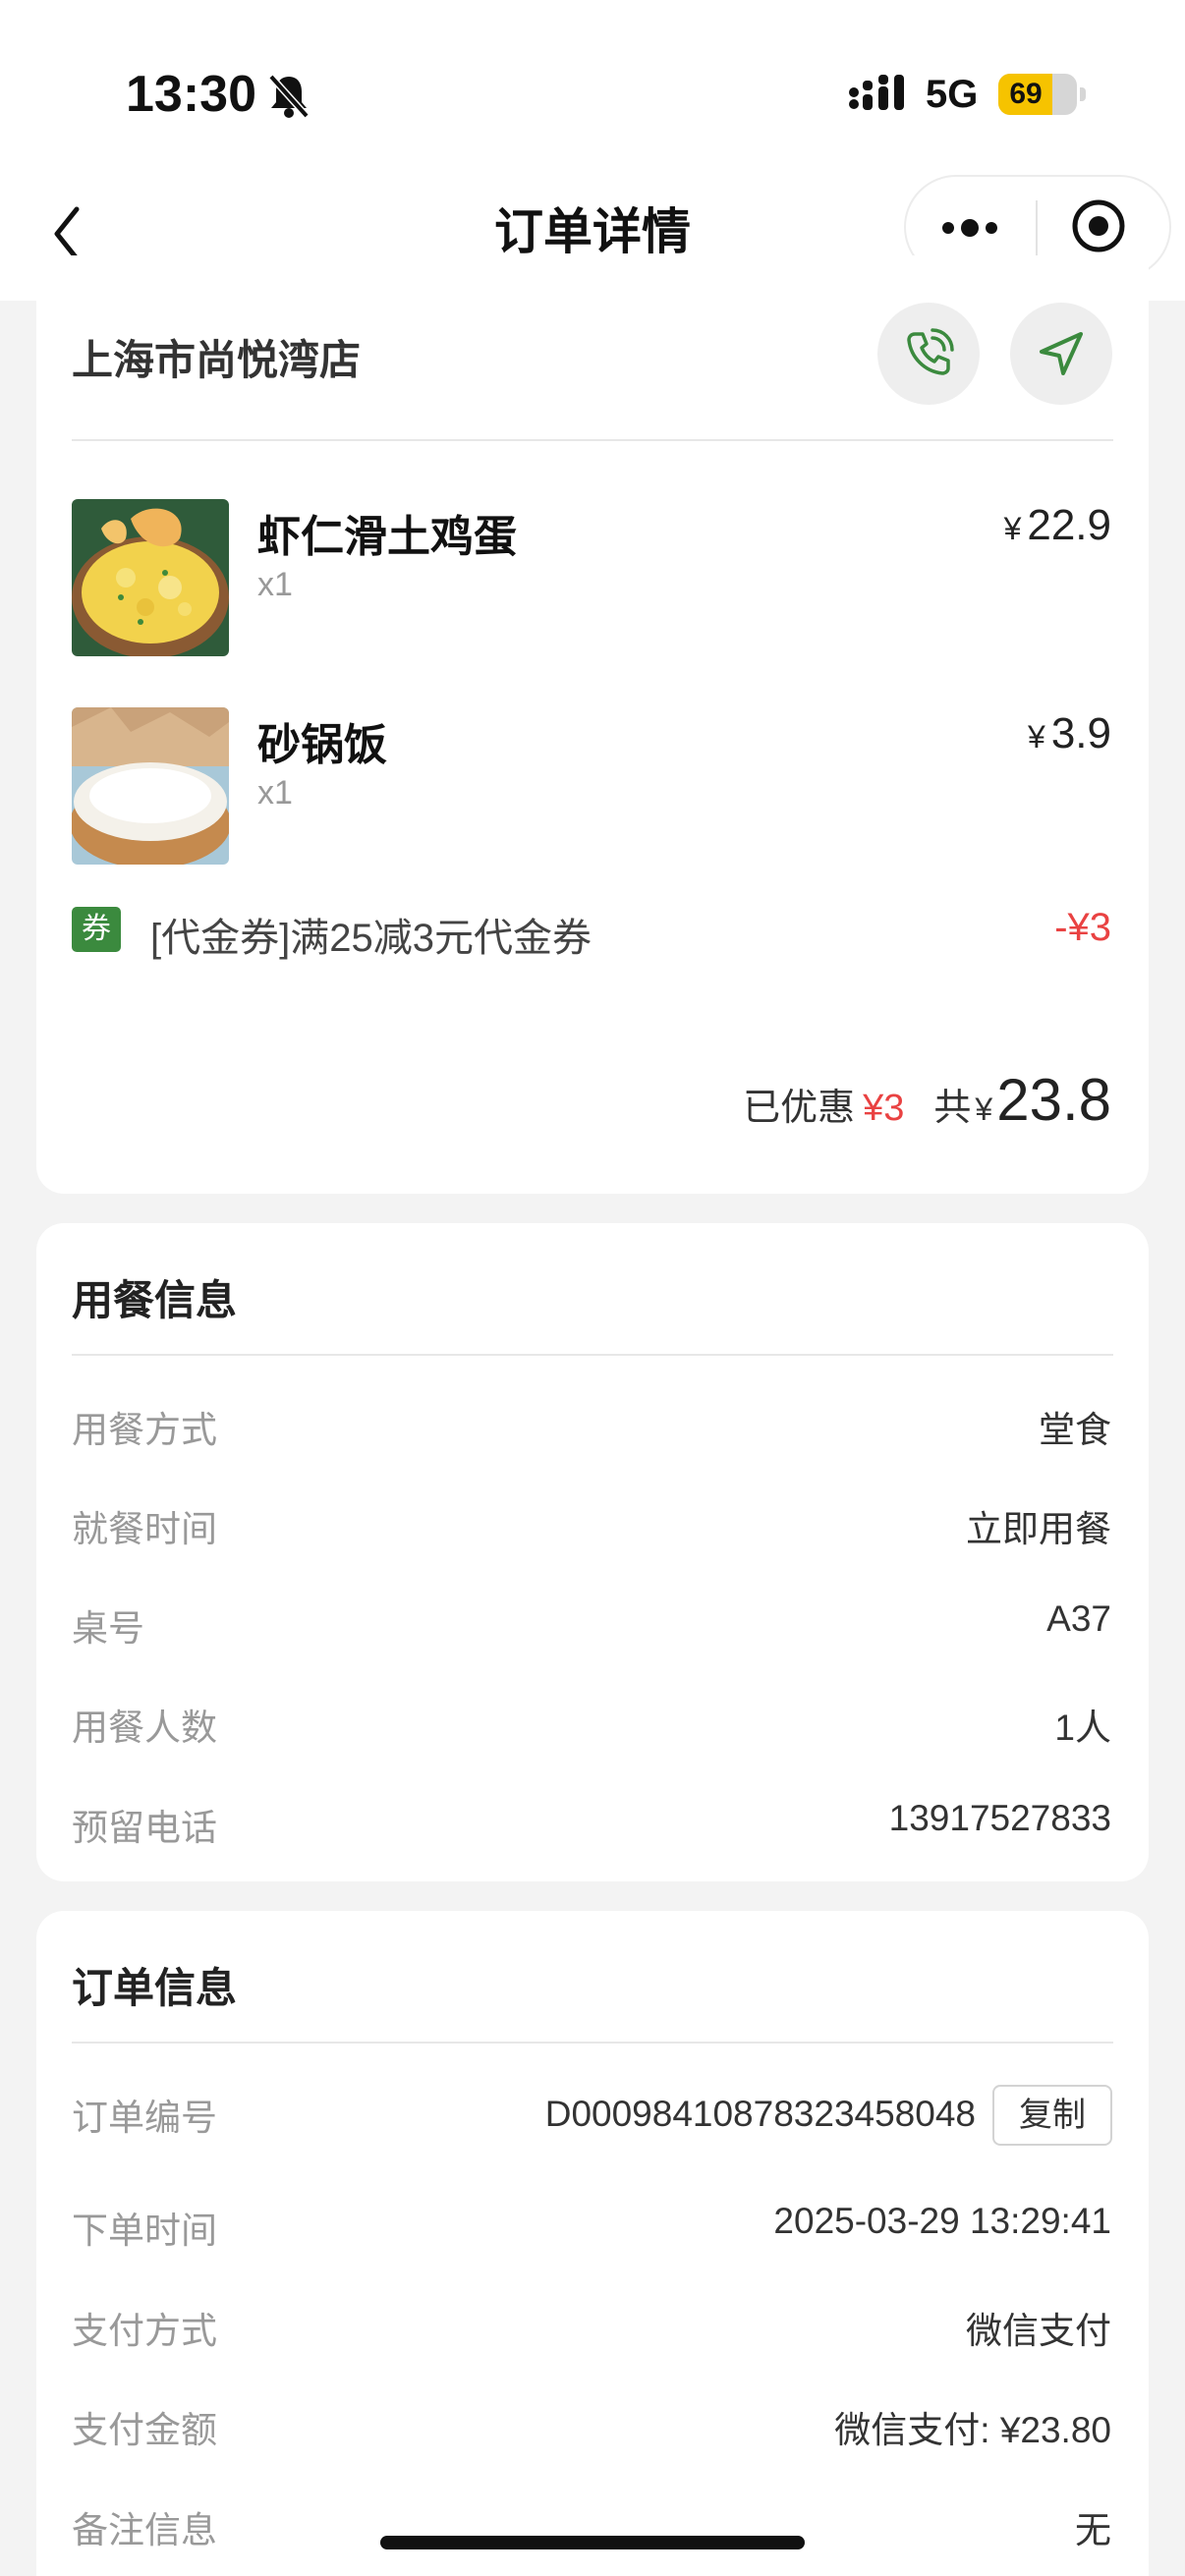 Image resolution: width=1185 pixels, height=2576 pixels. What do you see at coordinates (1083, 927) in the screenshot?
I see `coupon-amount: -¥3` at bounding box center [1083, 927].